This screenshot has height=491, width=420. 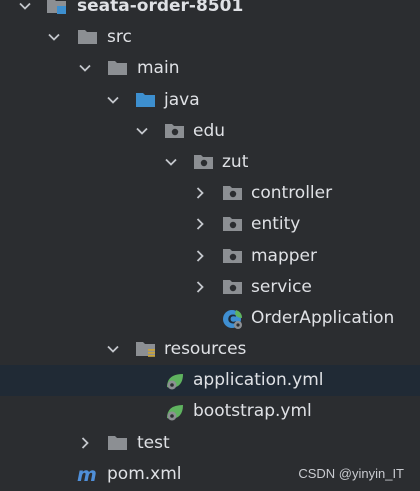 What do you see at coordinates (210, 224) in the screenshot?
I see `tree-item-entity: entity` at bounding box center [210, 224].